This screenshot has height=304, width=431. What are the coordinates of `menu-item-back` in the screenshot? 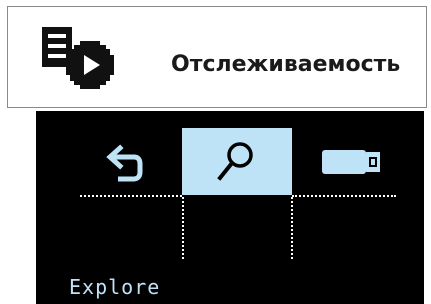 It's located at (127, 161).